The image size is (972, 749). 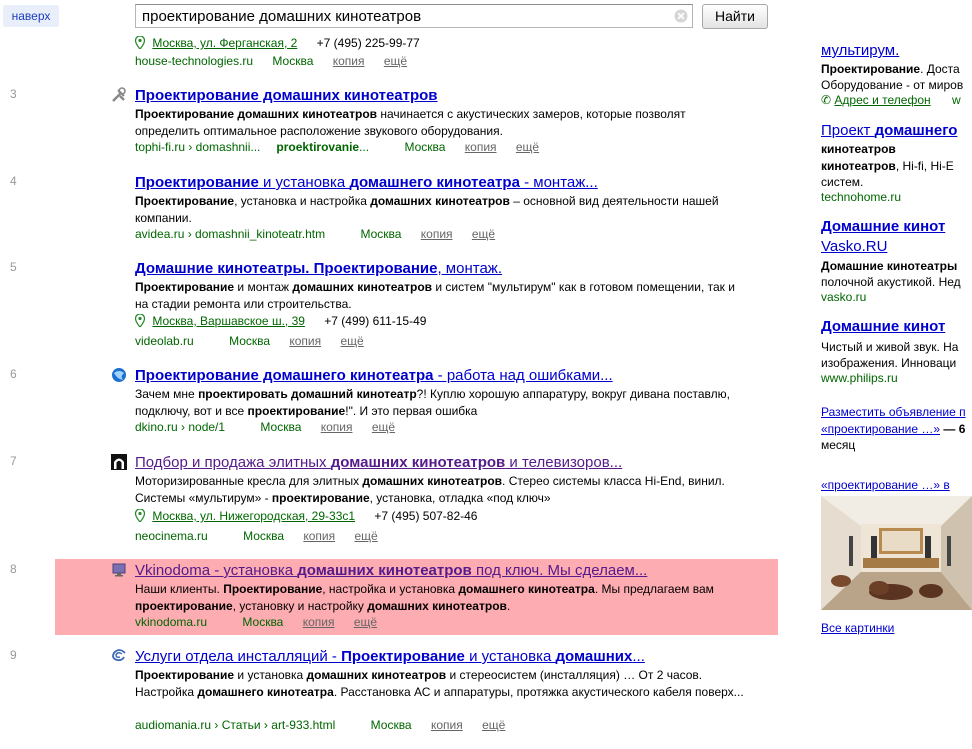 I want to click on ad-2-url: technohome.ru, so click(x=861, y=197).